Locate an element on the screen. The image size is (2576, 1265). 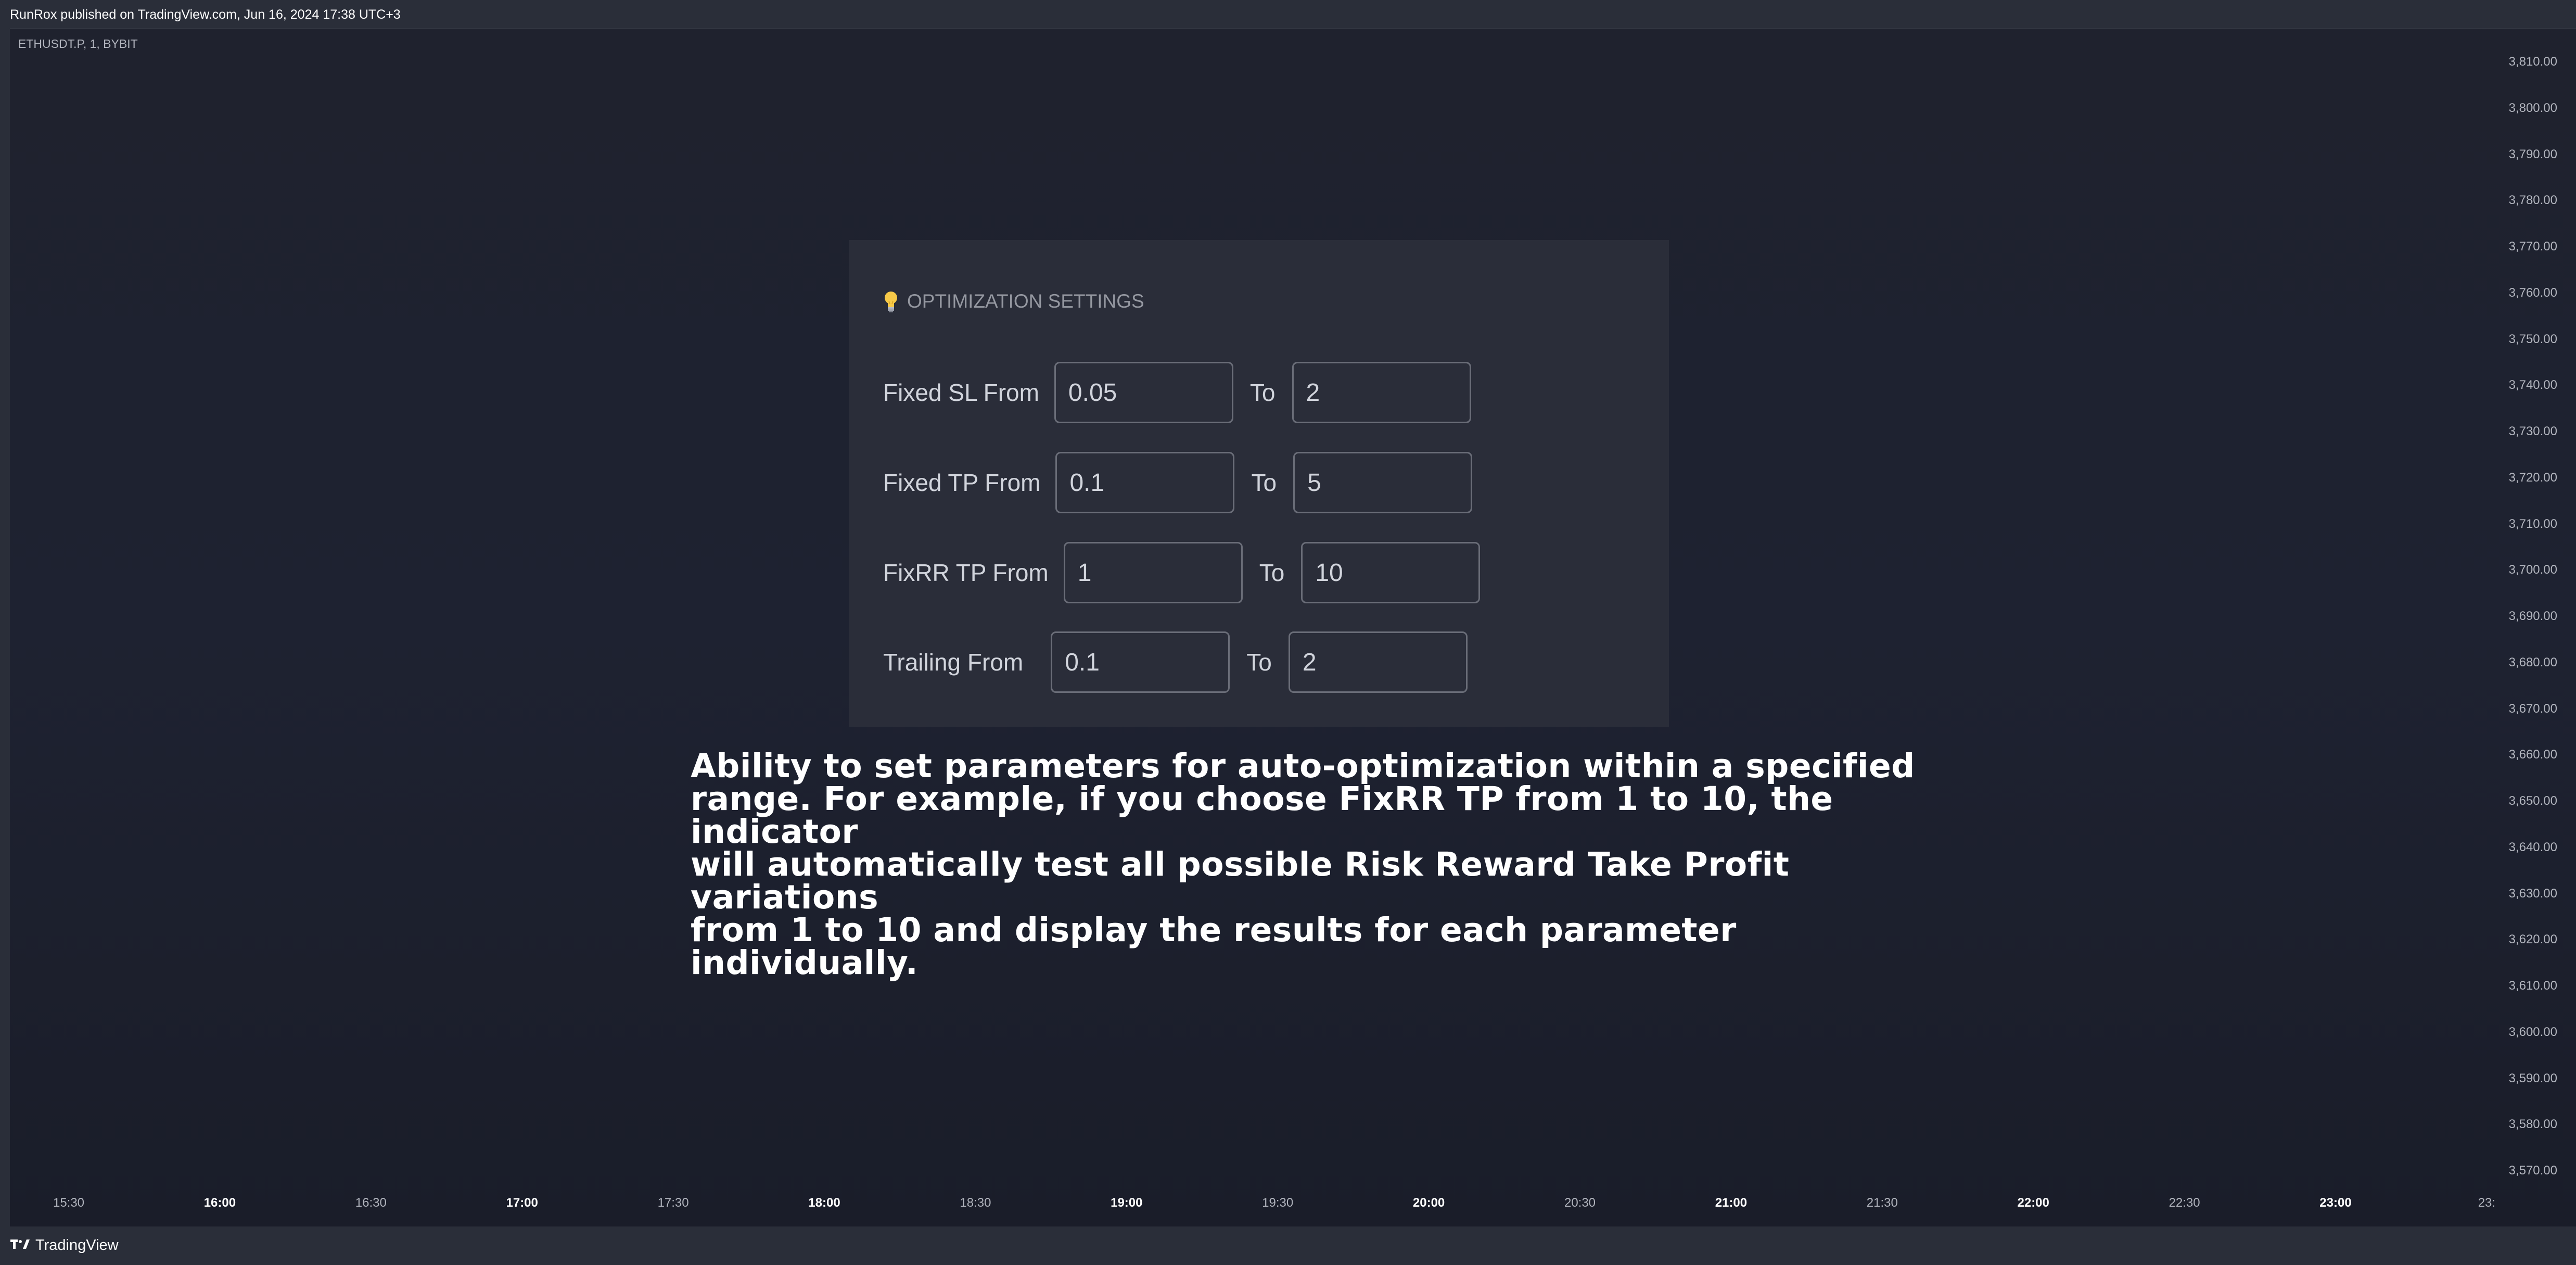
price-tick-label: 3,740.00 is located at coordinates (2532, 385).